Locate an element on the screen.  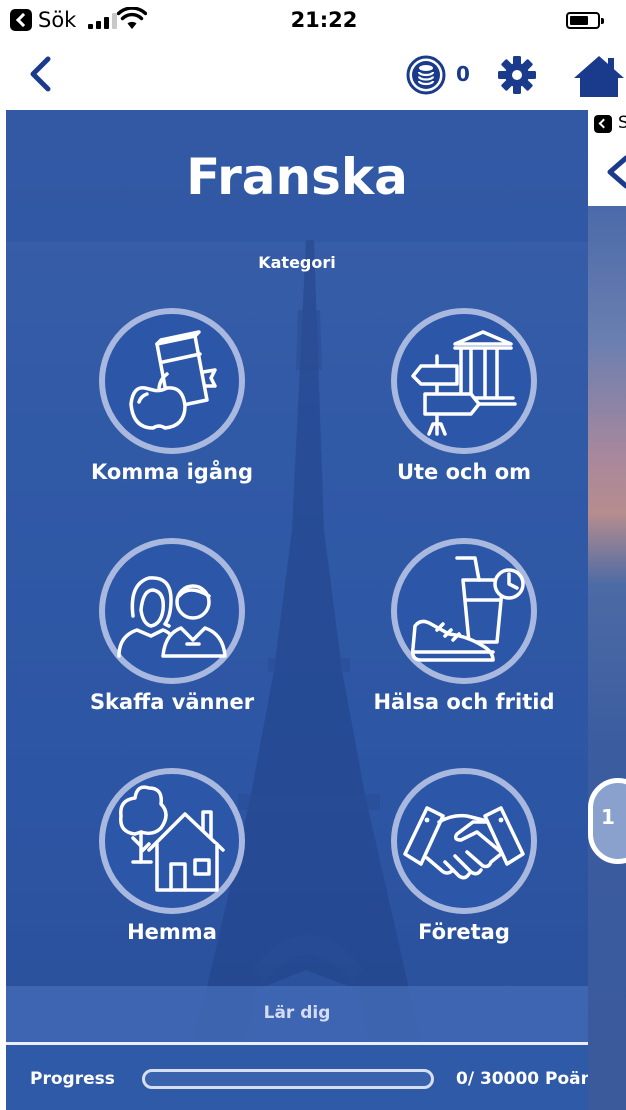
coin-count: 0 is located at coordinates (463, 74).